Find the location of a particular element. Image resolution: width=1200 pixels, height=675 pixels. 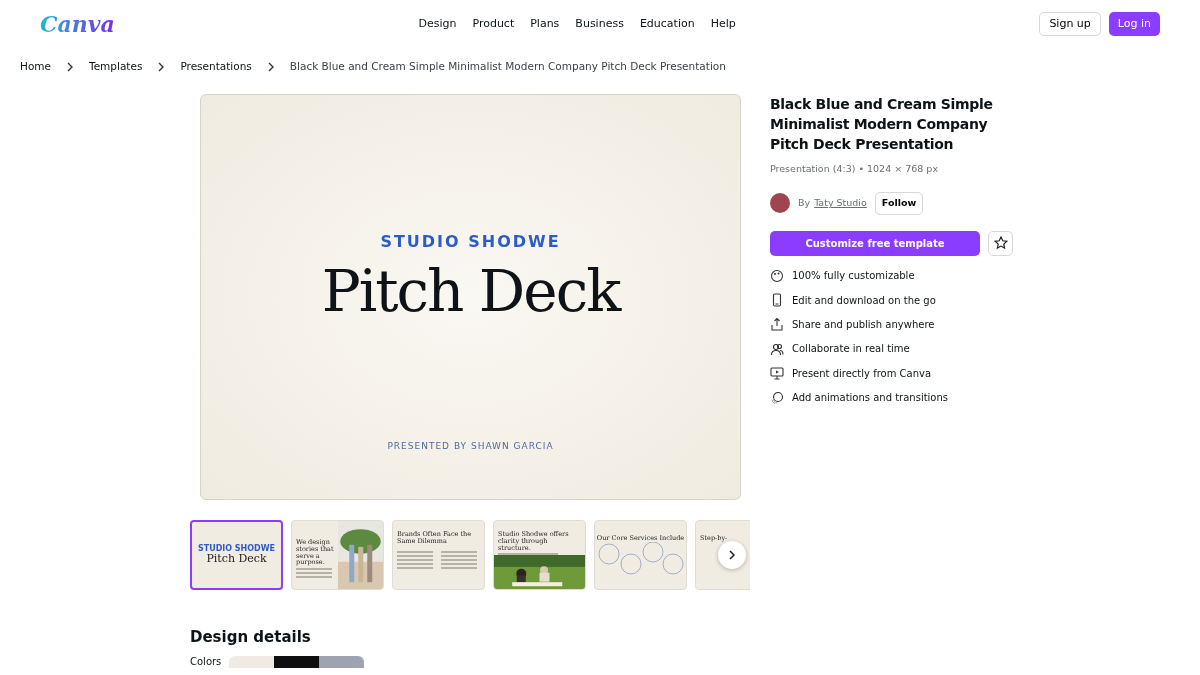

people-icon is located at coordinates (777, 348).